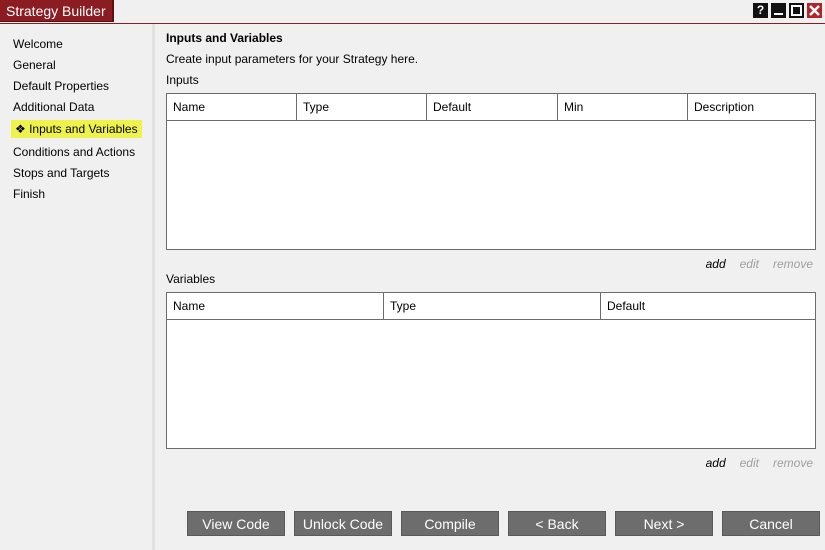 The height and width of the screenshot is (550, 825). Describe the element at coordinates (236, 523) in the screenshot. I see `view-code-button: View Code` at that location.